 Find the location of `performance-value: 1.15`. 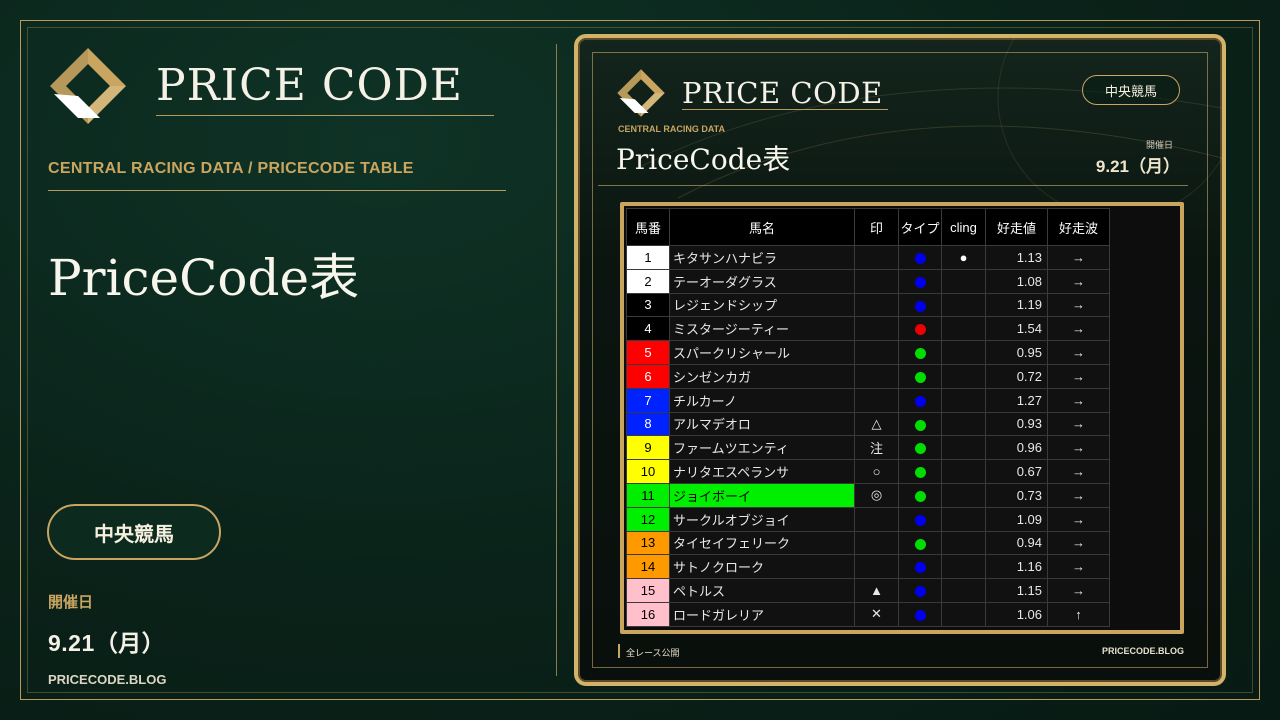

performance-value: 1.15 is located at coordinates (1016, 590).